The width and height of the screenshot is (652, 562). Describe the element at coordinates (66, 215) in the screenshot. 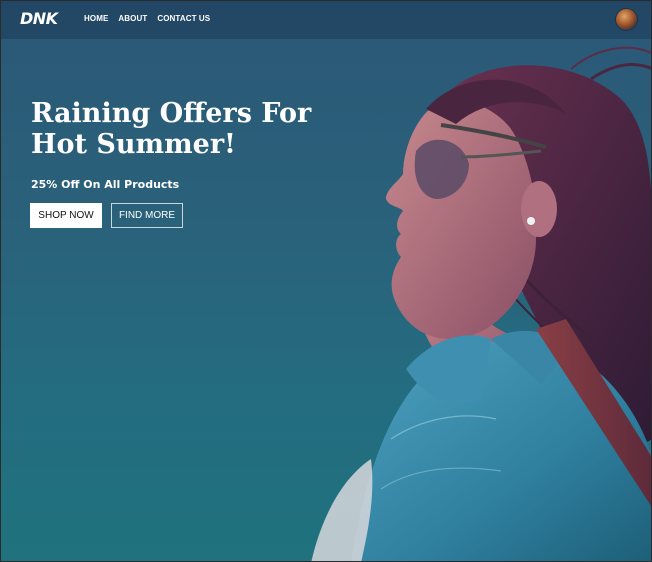

I see `shop-now-button: SHOP NOW` at that location.